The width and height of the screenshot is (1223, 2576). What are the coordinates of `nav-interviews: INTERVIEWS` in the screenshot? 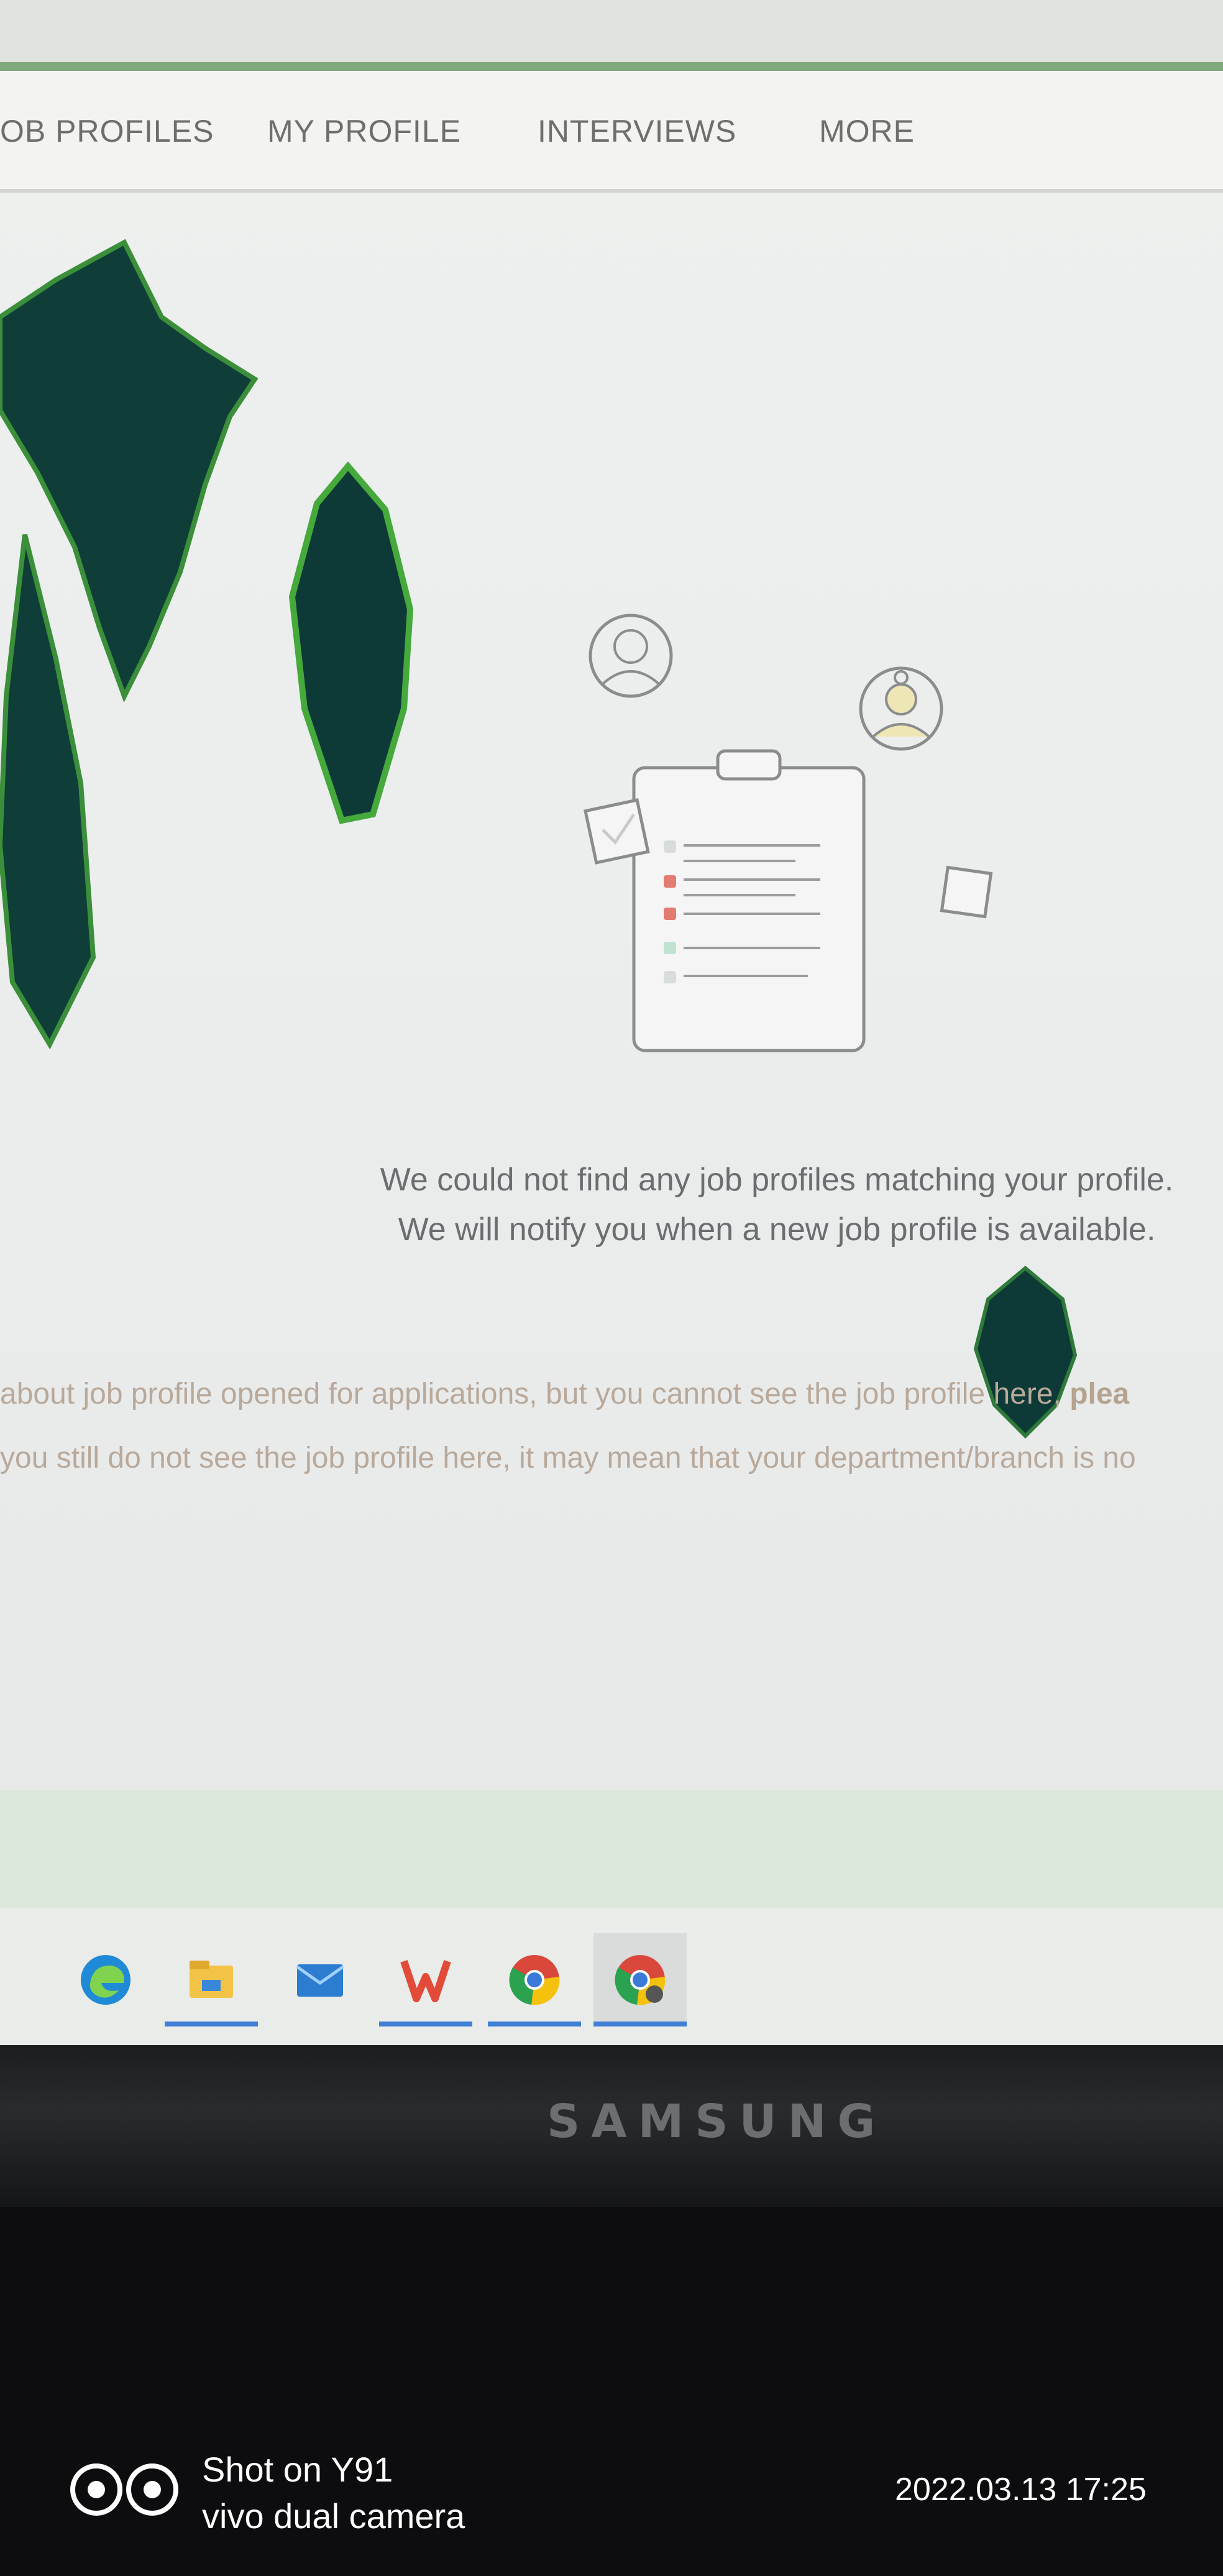 It's located at (637, 131).